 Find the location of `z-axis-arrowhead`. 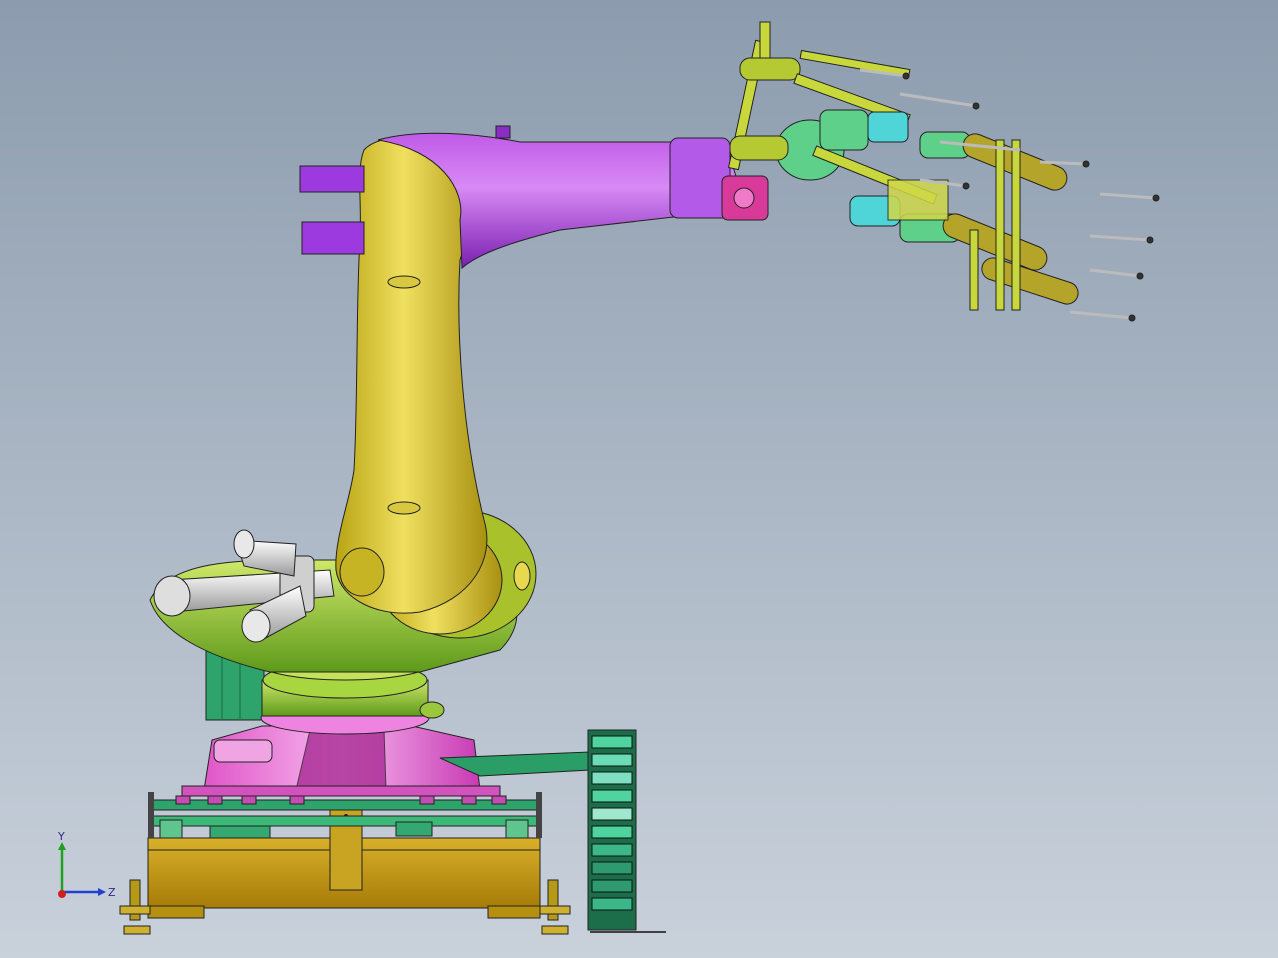

z-axis-arrowhead is located at coordinates (102, 892).